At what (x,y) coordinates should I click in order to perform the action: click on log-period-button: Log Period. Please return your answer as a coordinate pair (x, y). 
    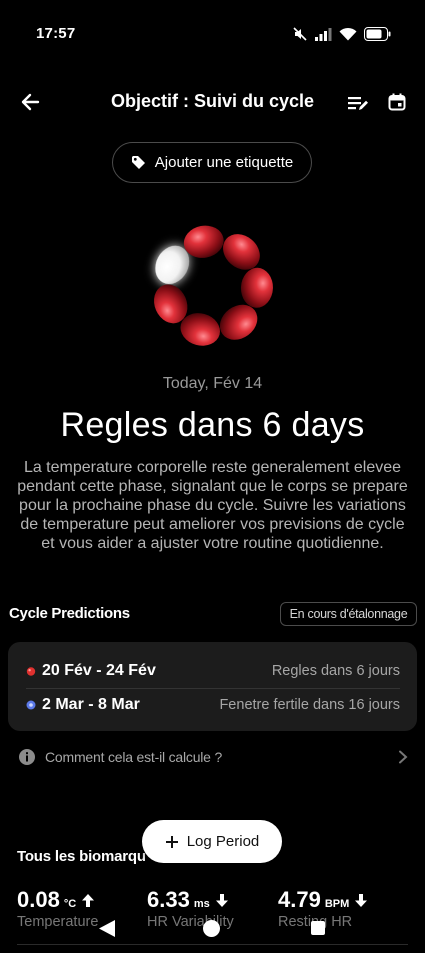
    Looking at the image, I should click on (212, 841).